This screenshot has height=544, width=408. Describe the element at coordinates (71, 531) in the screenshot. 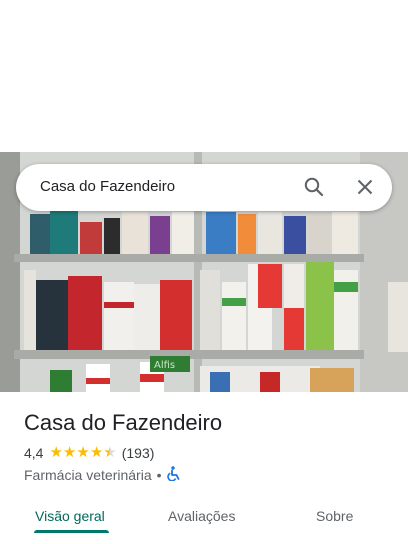

I see `active-tab-indicator` at that location.